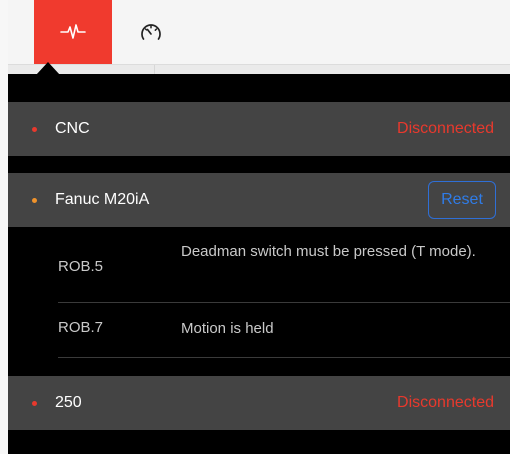 This screenshot has width=510, height=454. What do you see at coordinates (259, 129) in the screenshot?
I see `device-row-cnc: CNC Disconnected` at bounding box center [259, 129].